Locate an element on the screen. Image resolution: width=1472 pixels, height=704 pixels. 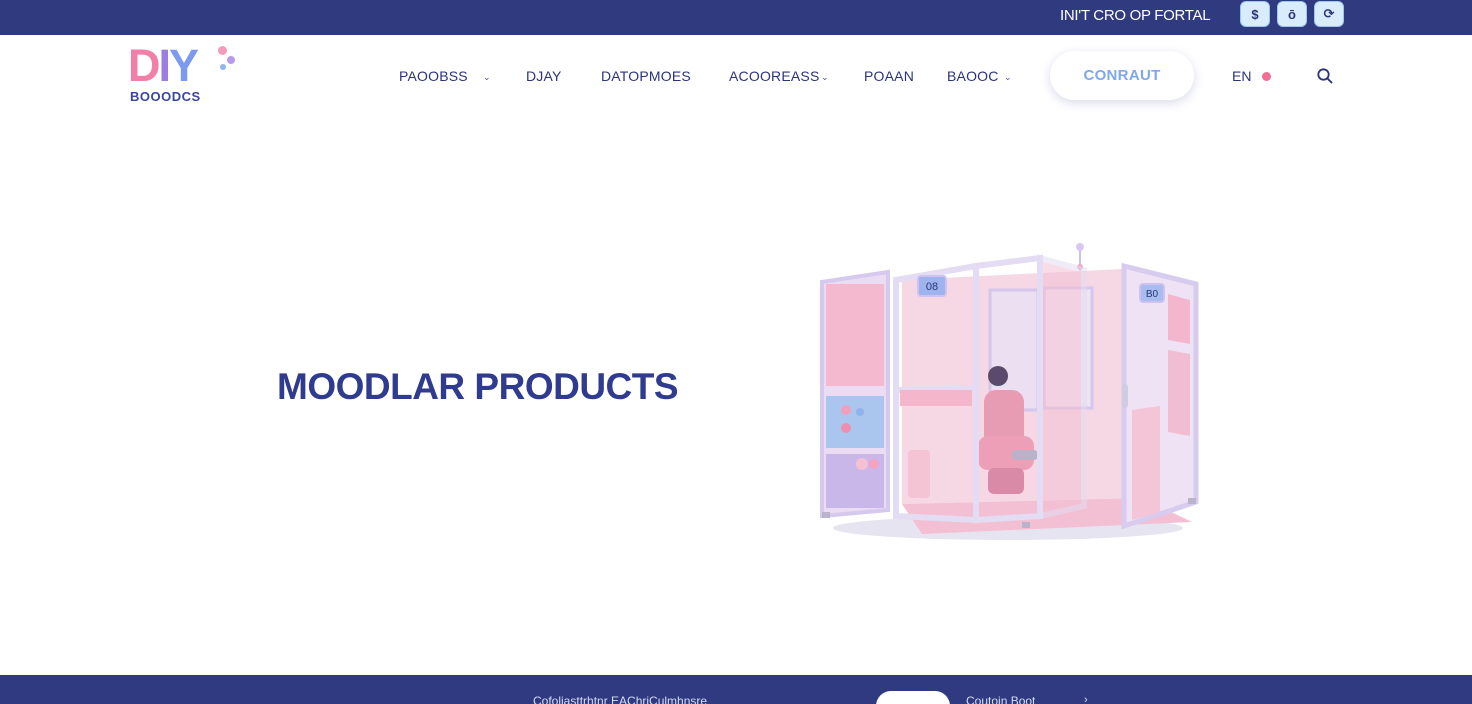
page-title: MOODLAR PRODUCTS is located at coordinates (478, 386).